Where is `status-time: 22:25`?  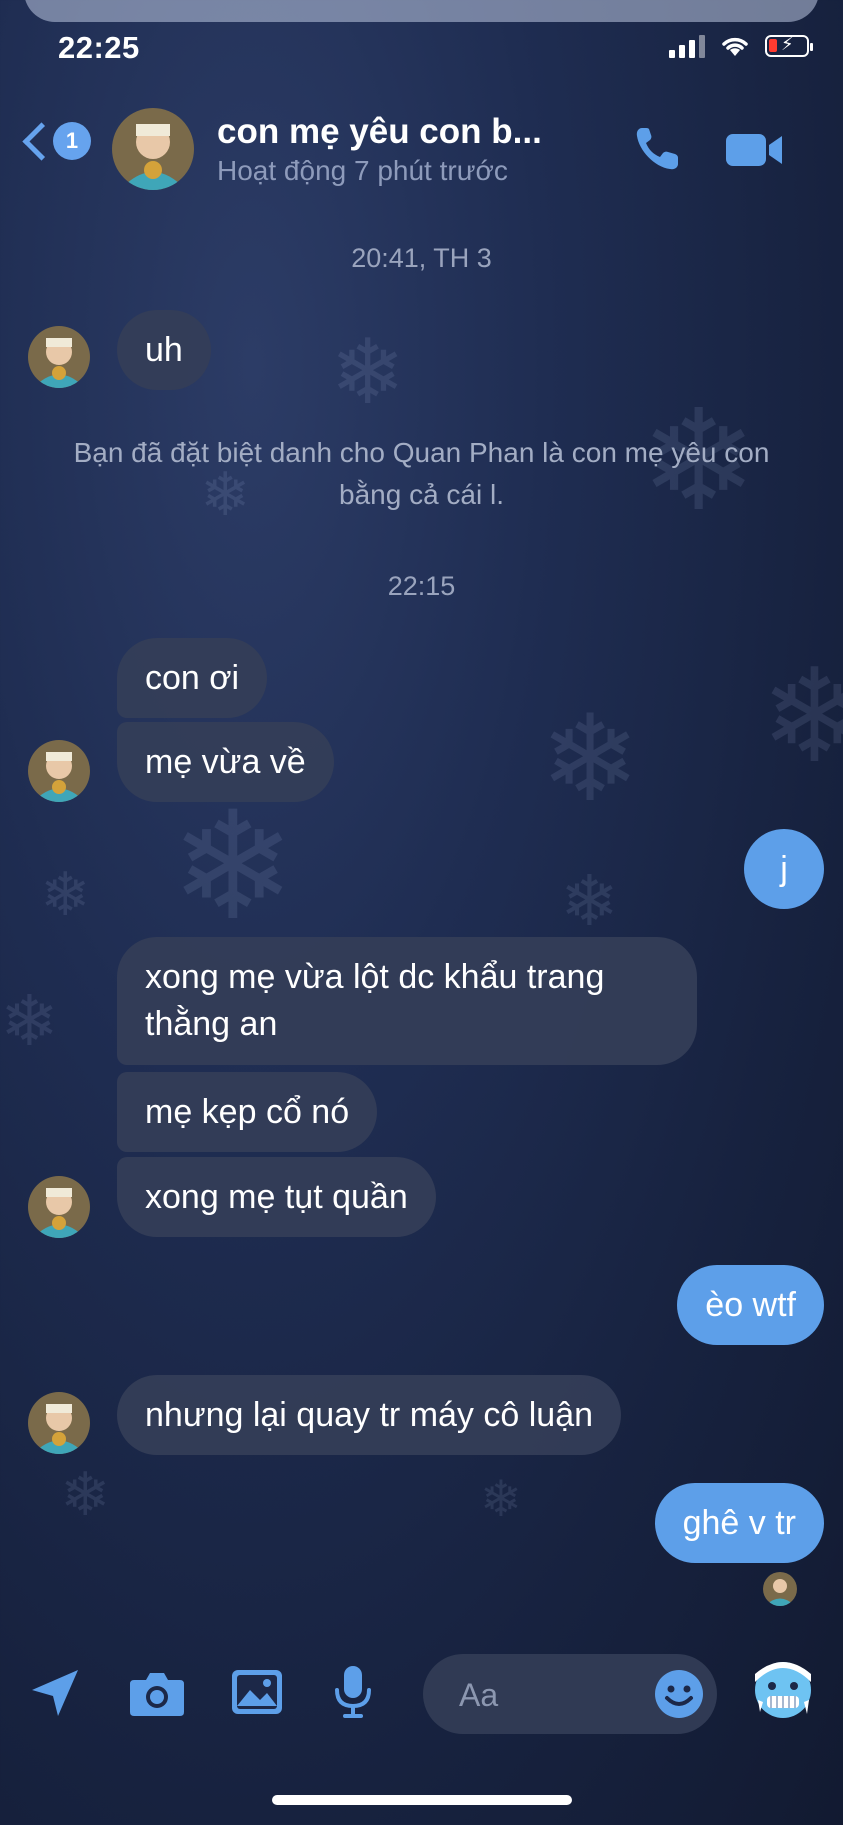
status-time: 22:25 is located at coordinates (99, 47).